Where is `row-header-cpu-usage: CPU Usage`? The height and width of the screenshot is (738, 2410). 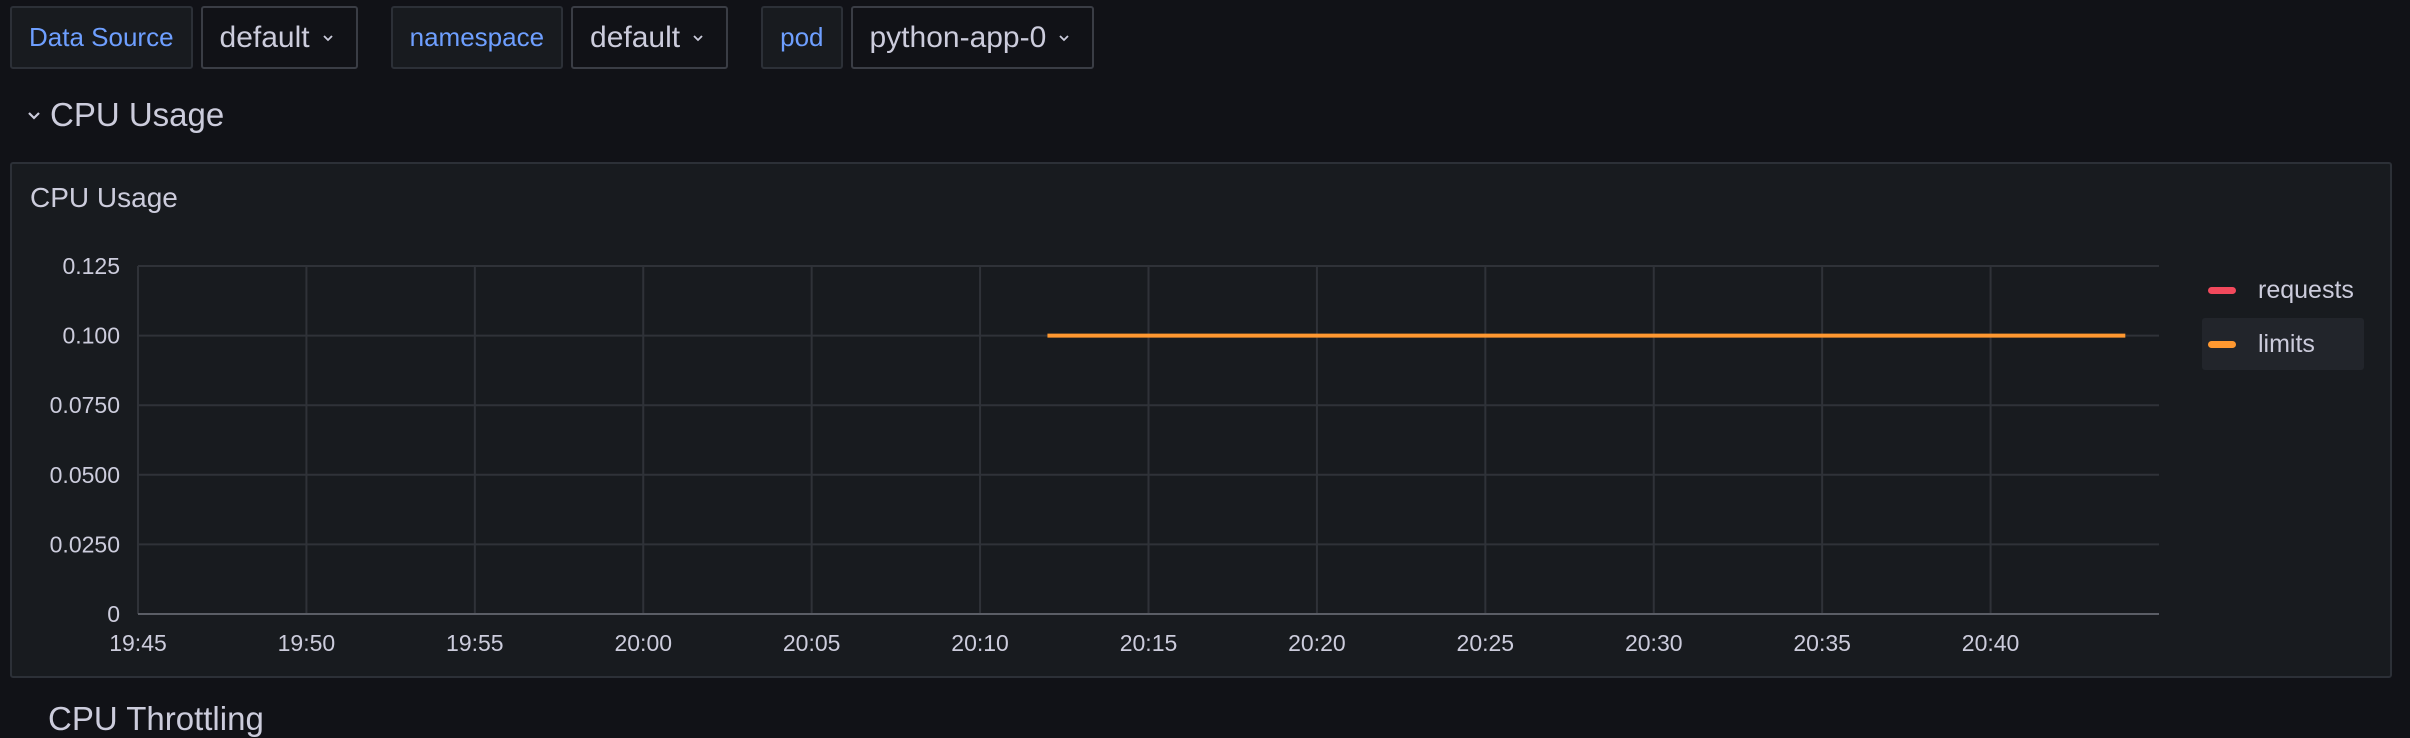 row-header-cpu-usage: CPU Usage is located at coordinates (125, 115).